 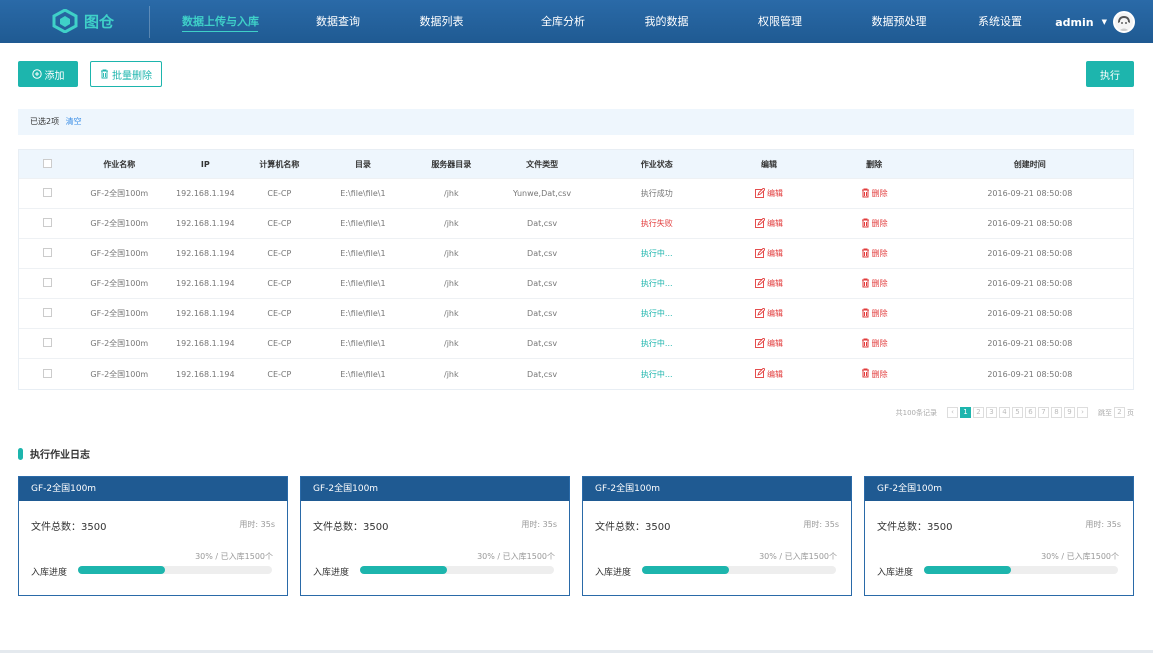 I want to click on nav-item-2: 数据列表, so click(x=441, y=21).